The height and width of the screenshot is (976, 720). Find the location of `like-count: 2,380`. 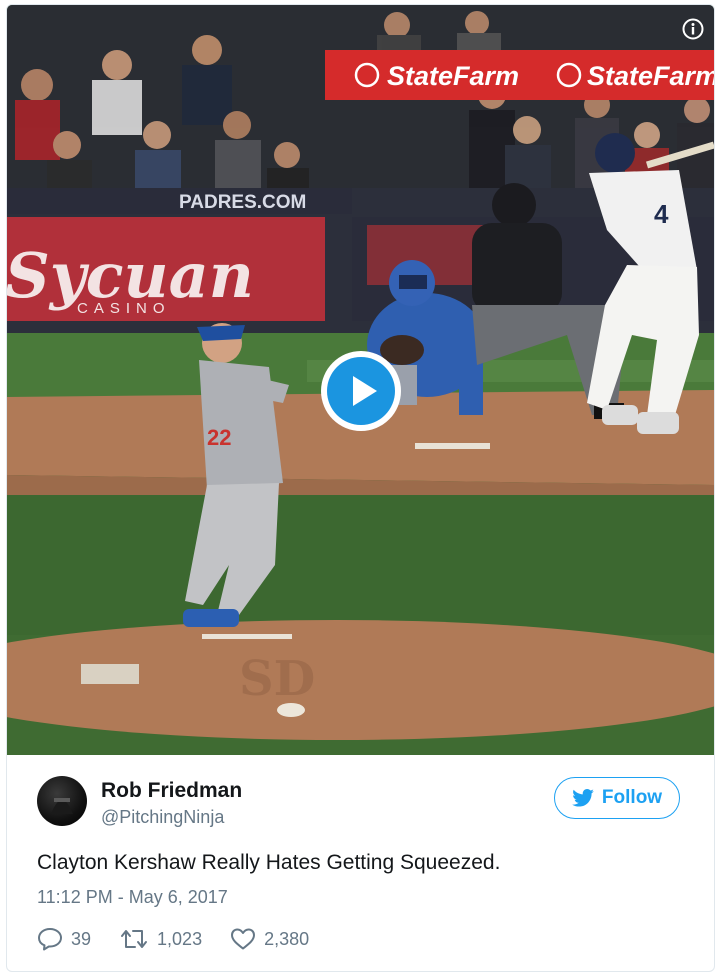

like-count: 2,380 is located at coordinates (287, 938).